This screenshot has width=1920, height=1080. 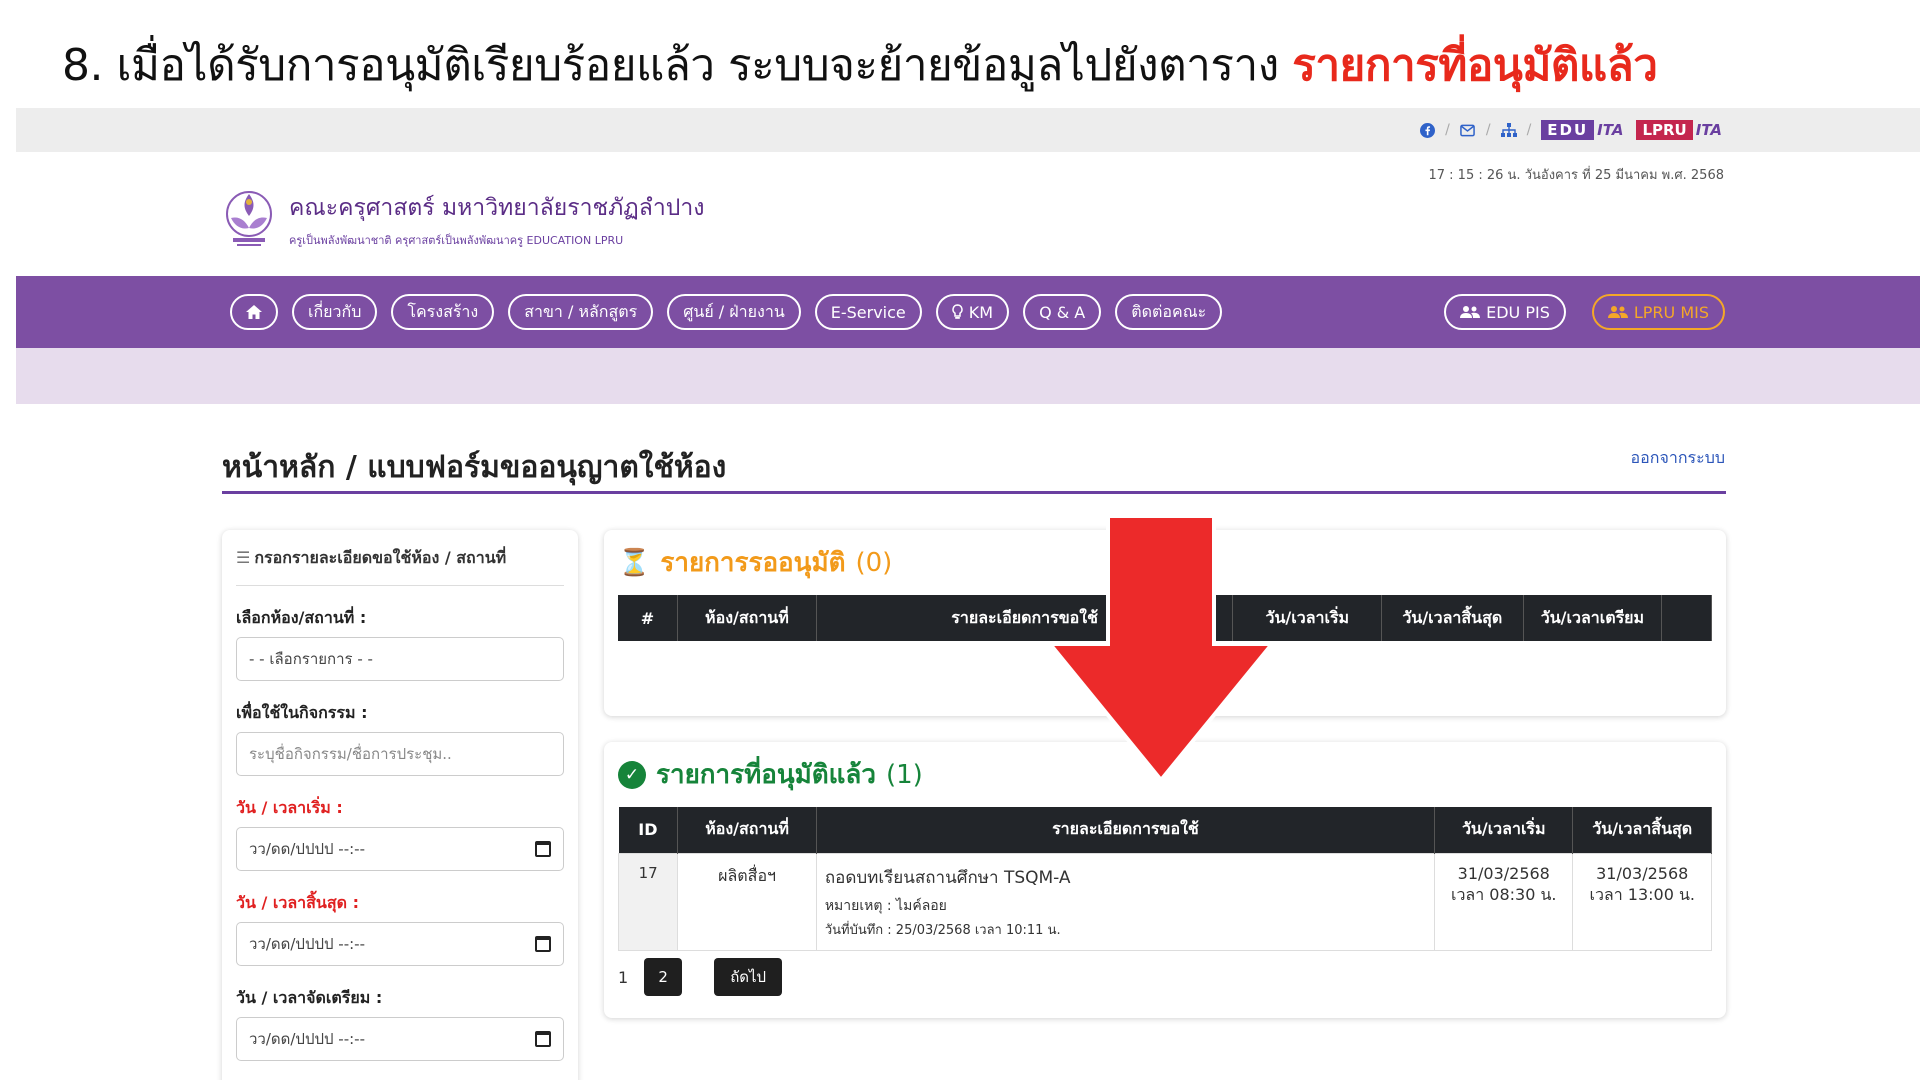 I want to click on row-detail-title: ถอดบทเรียนสถานศึกษา TSQM-A, so click(x=947, y=877).